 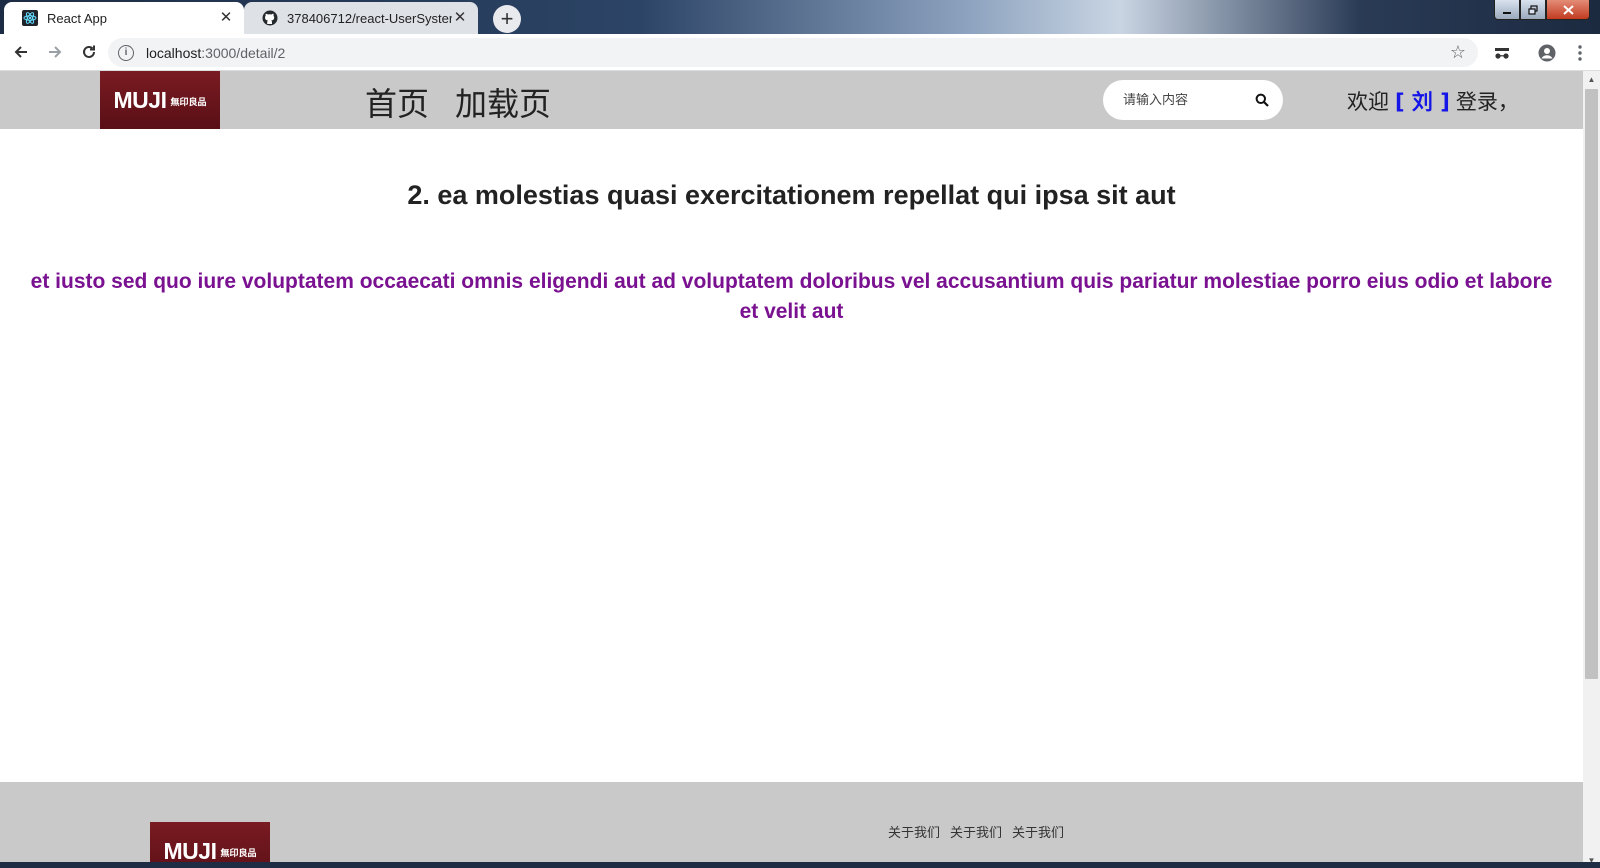 What do you see at coordinates (1458, 52) in the screenshot?
I see `bookmark-star-icon: ☆` at bounding box center [1458, 52].